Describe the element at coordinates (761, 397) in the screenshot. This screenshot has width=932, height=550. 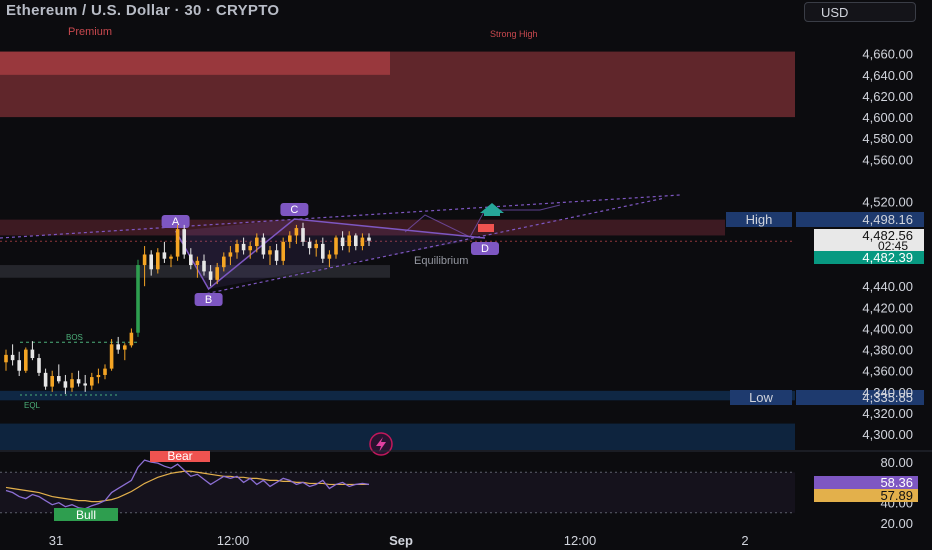
I see `low-name: Low` at that location.